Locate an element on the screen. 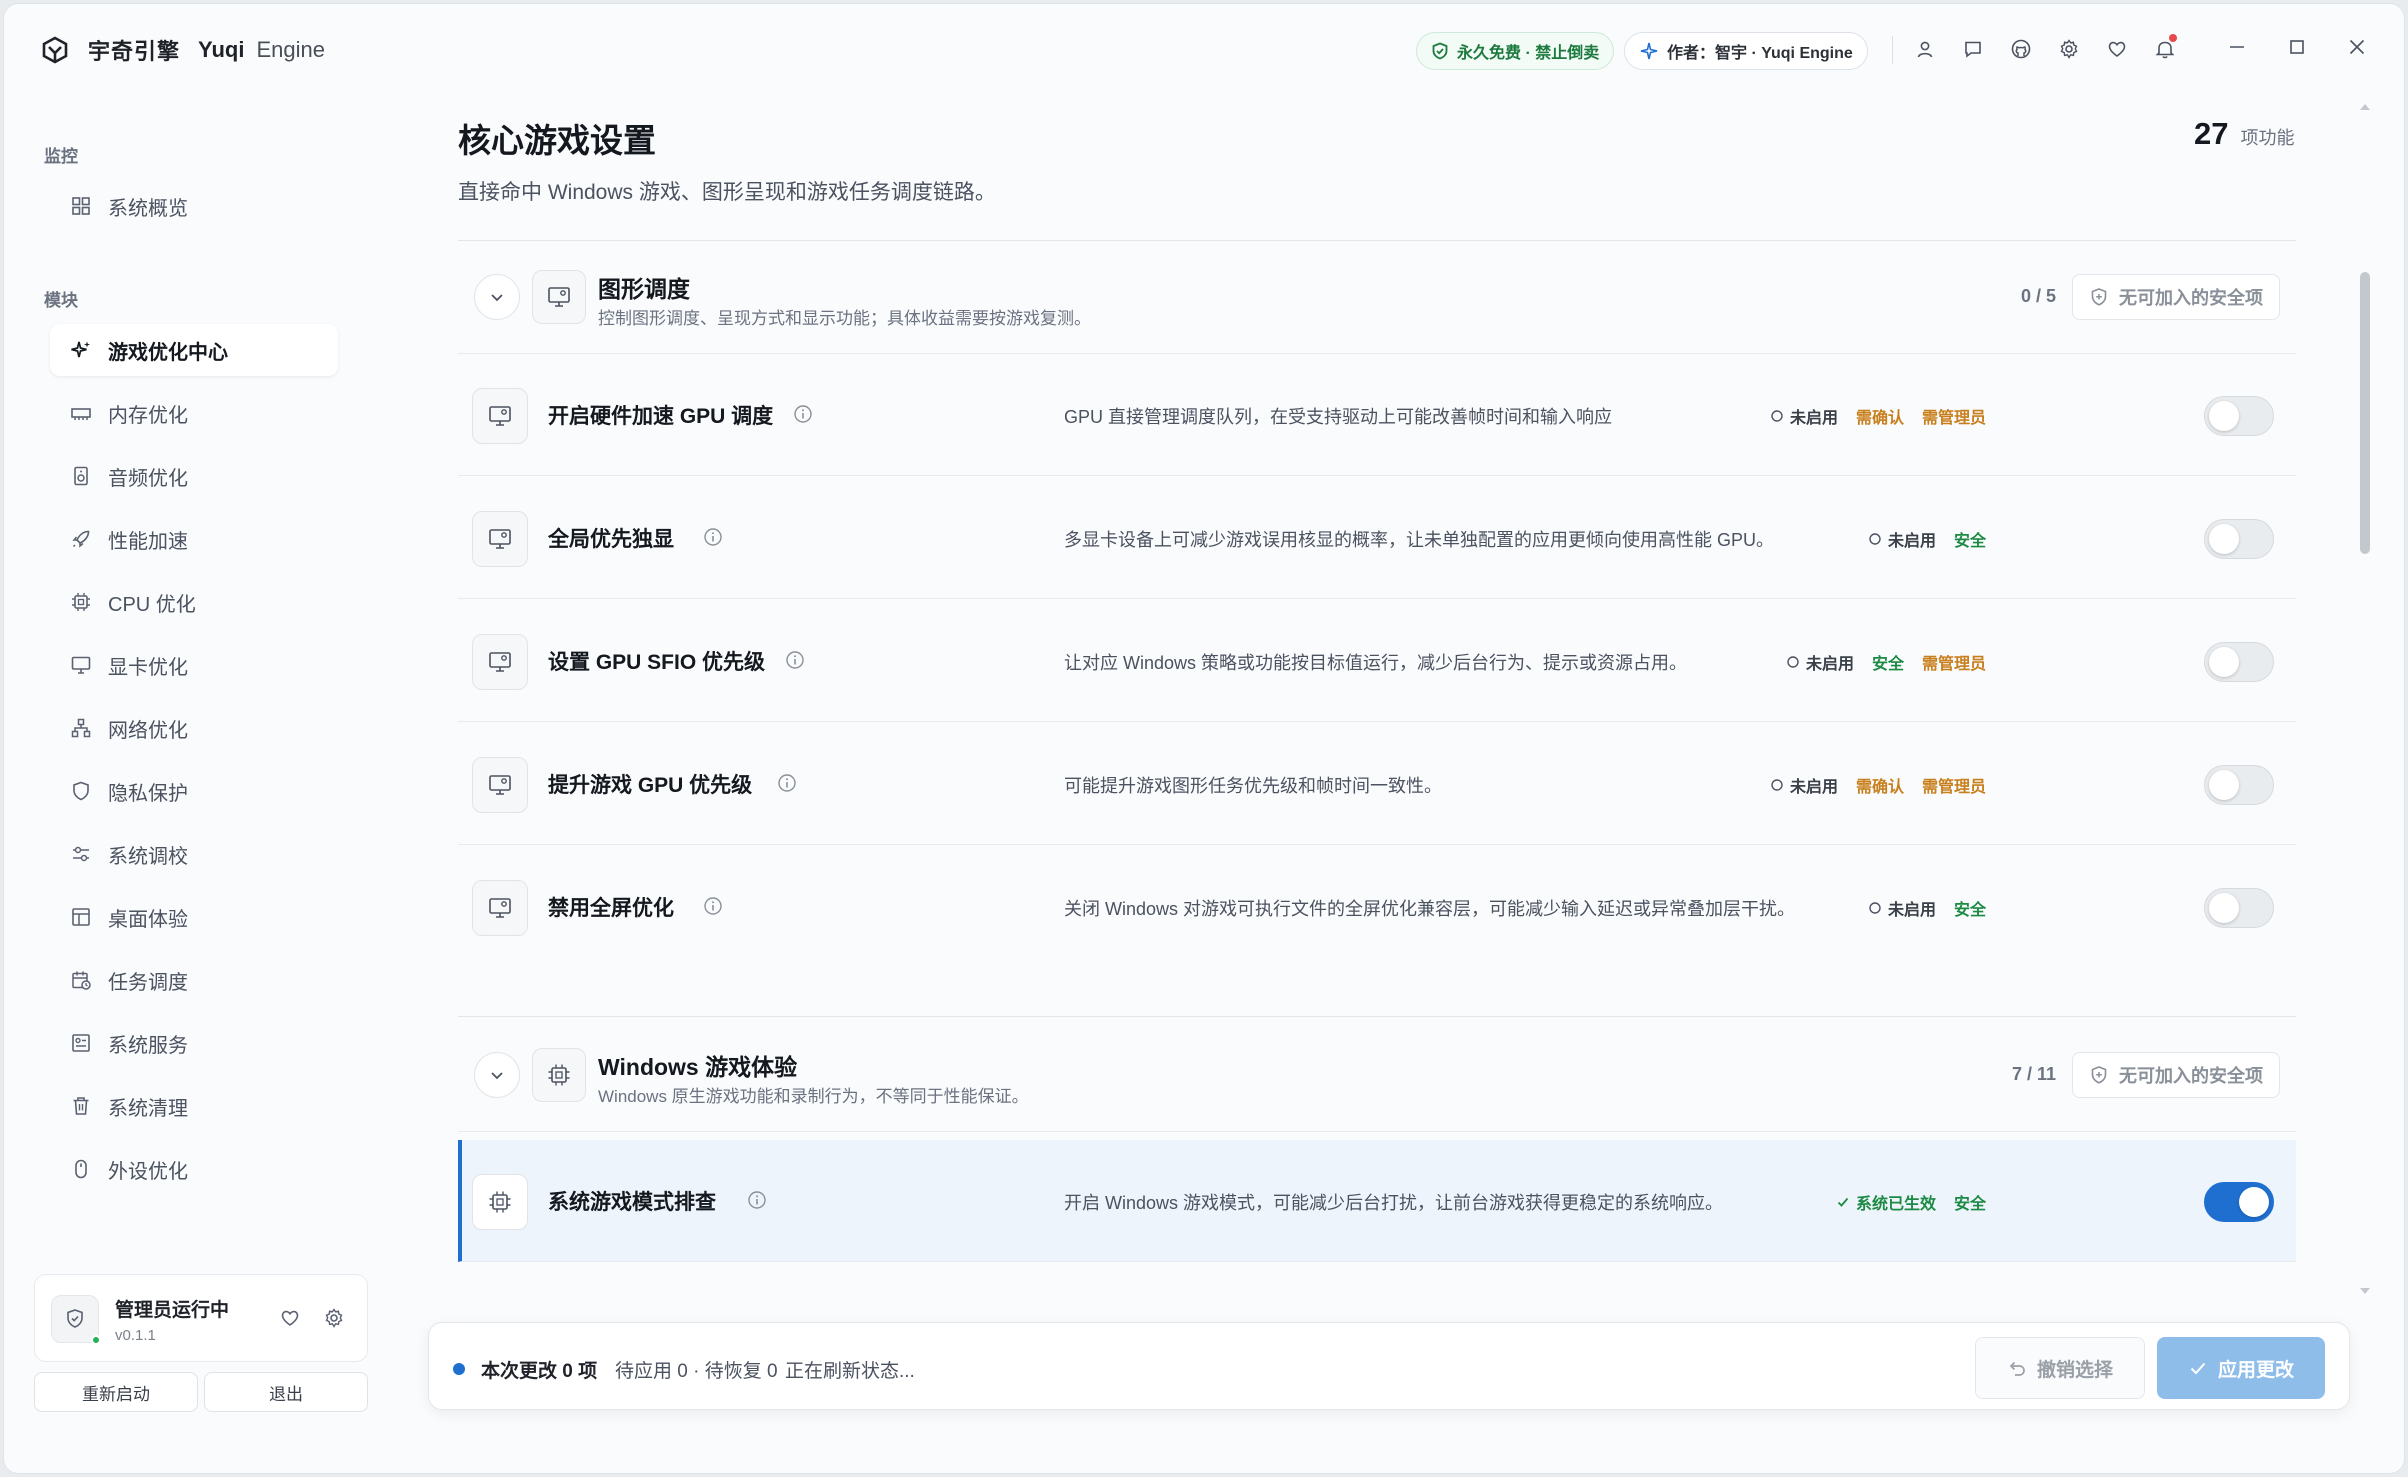  author-badge: 作者：智宇 · Yuqi Engine is located at coordinates (1746, 51).